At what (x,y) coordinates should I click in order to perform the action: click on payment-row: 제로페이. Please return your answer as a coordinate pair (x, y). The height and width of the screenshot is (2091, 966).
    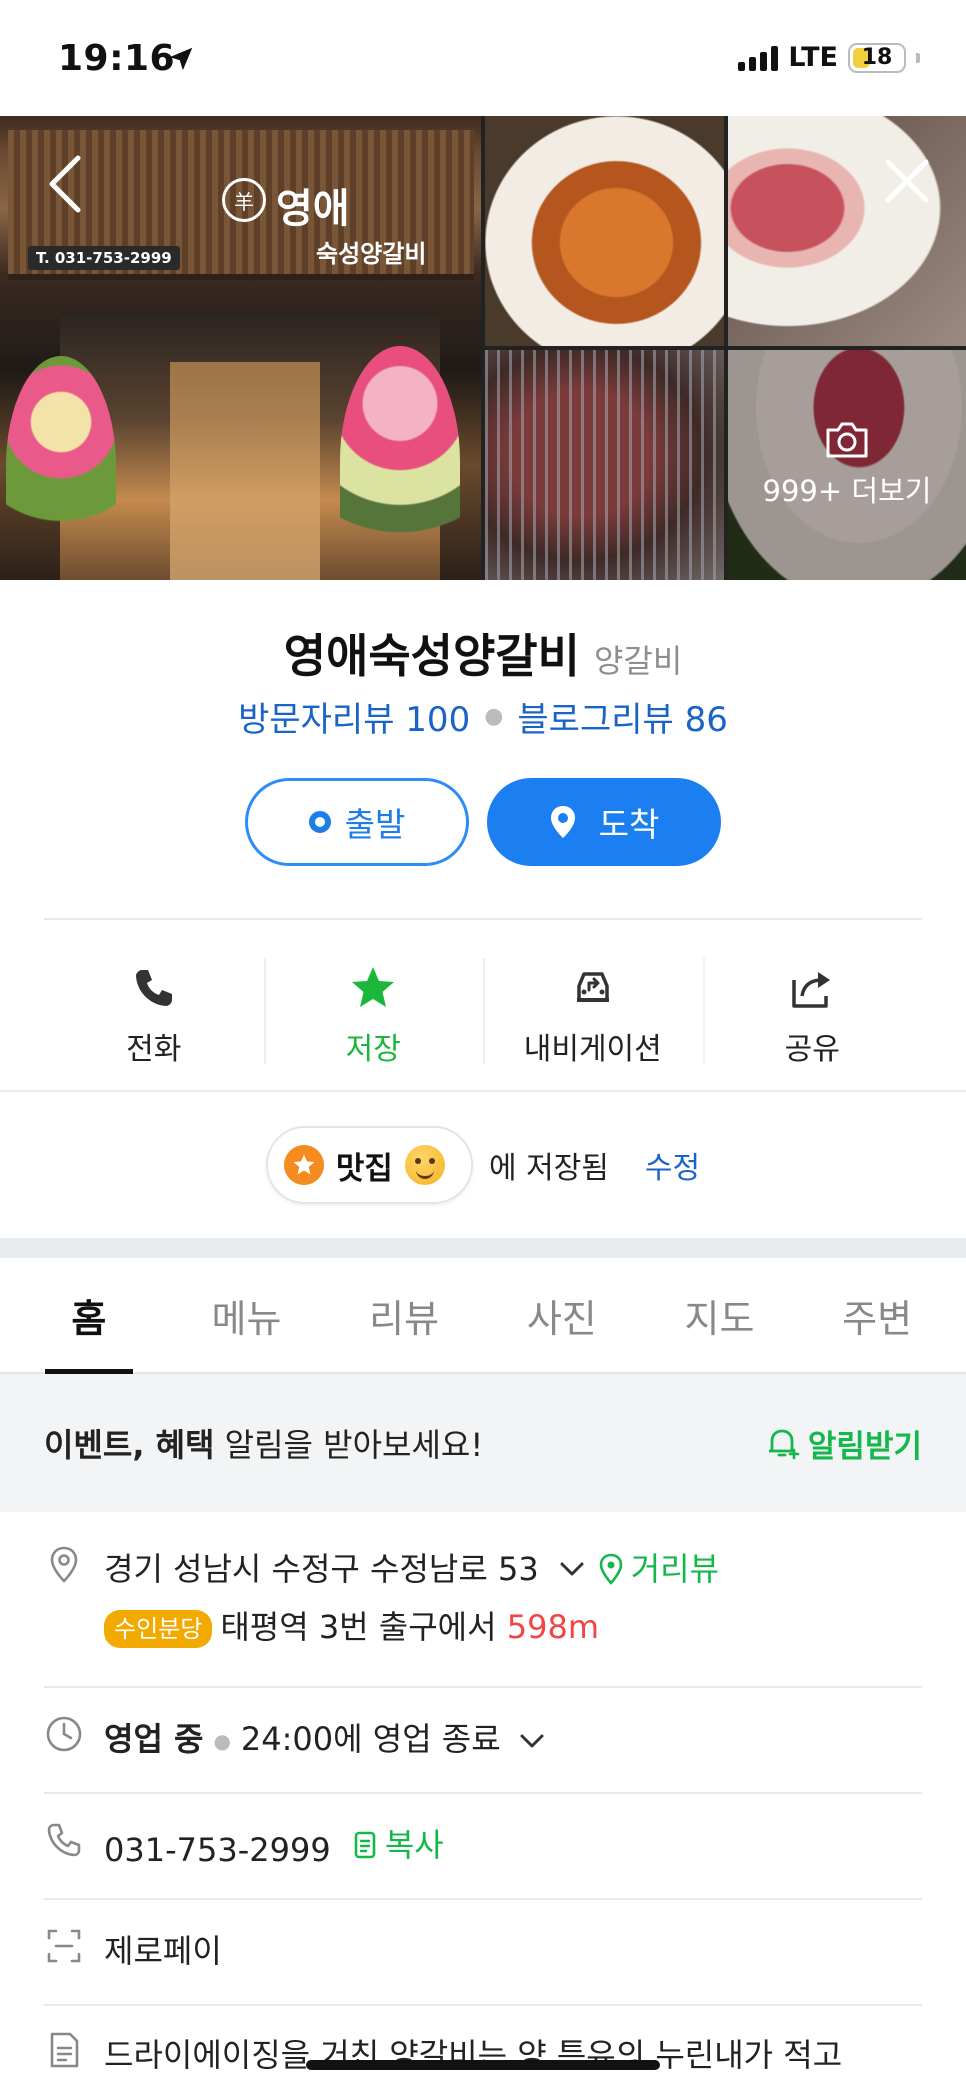
    Looking at the image, I should click on (483, 1951).